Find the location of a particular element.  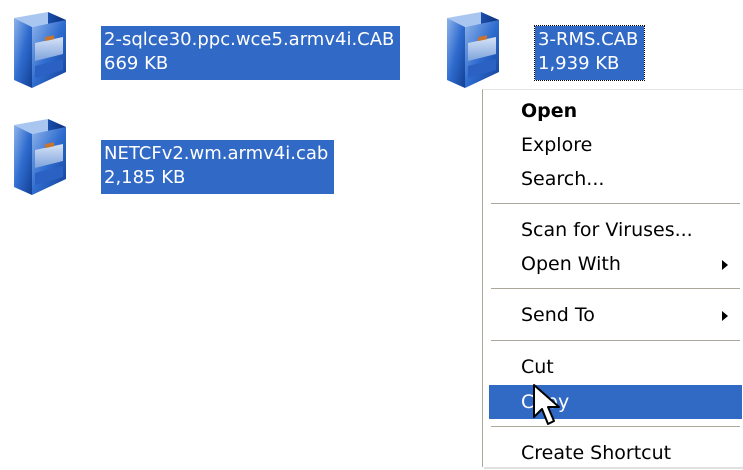

file-size: 1,939 KB is located at coordinates (579, 63).